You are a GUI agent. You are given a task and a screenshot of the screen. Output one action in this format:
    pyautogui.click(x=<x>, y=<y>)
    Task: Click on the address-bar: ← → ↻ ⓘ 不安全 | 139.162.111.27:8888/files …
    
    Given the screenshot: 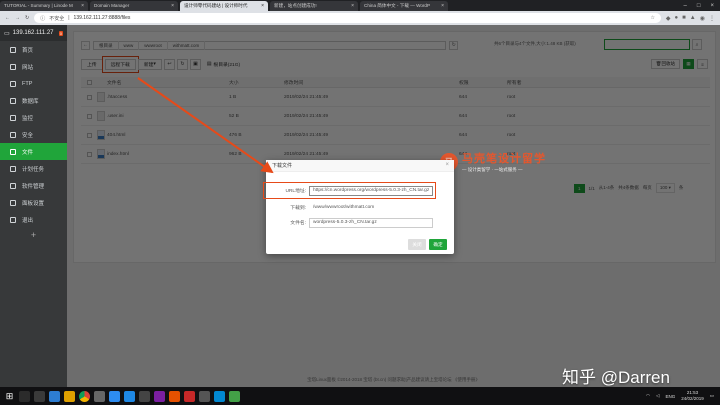 What is the action you would take?
    pyautogui.click(x=360, y=18)
    